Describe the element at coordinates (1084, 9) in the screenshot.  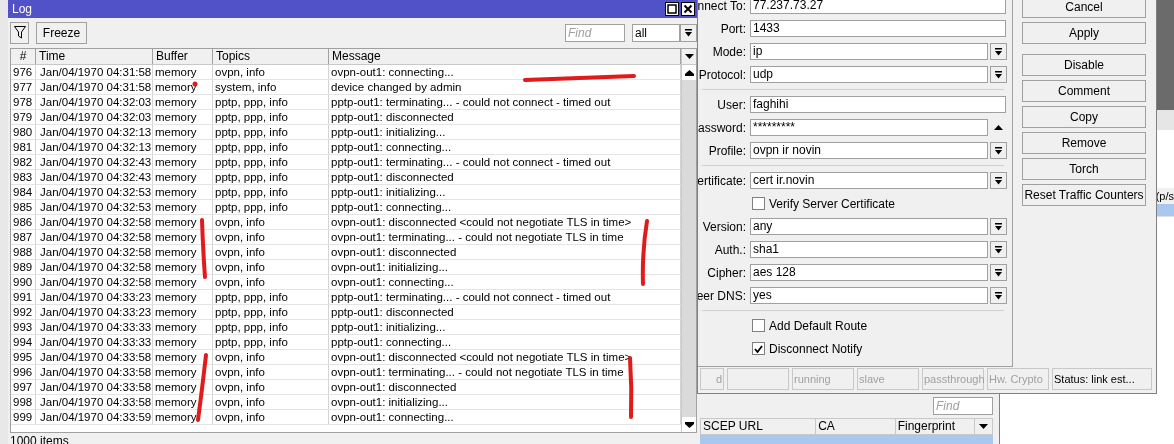
I see `dialog-button: Cancel` at that location.